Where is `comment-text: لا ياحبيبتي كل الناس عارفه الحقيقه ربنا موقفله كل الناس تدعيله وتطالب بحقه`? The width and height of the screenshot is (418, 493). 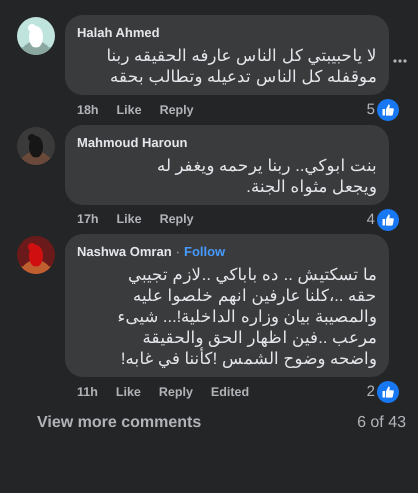 comment-text: لا ياحبيبتي كل الناس عارفه الحقيقه ربنا موقفله كل الناس تدعيله وتطالب بحقه is located at coordinates (241, 67).